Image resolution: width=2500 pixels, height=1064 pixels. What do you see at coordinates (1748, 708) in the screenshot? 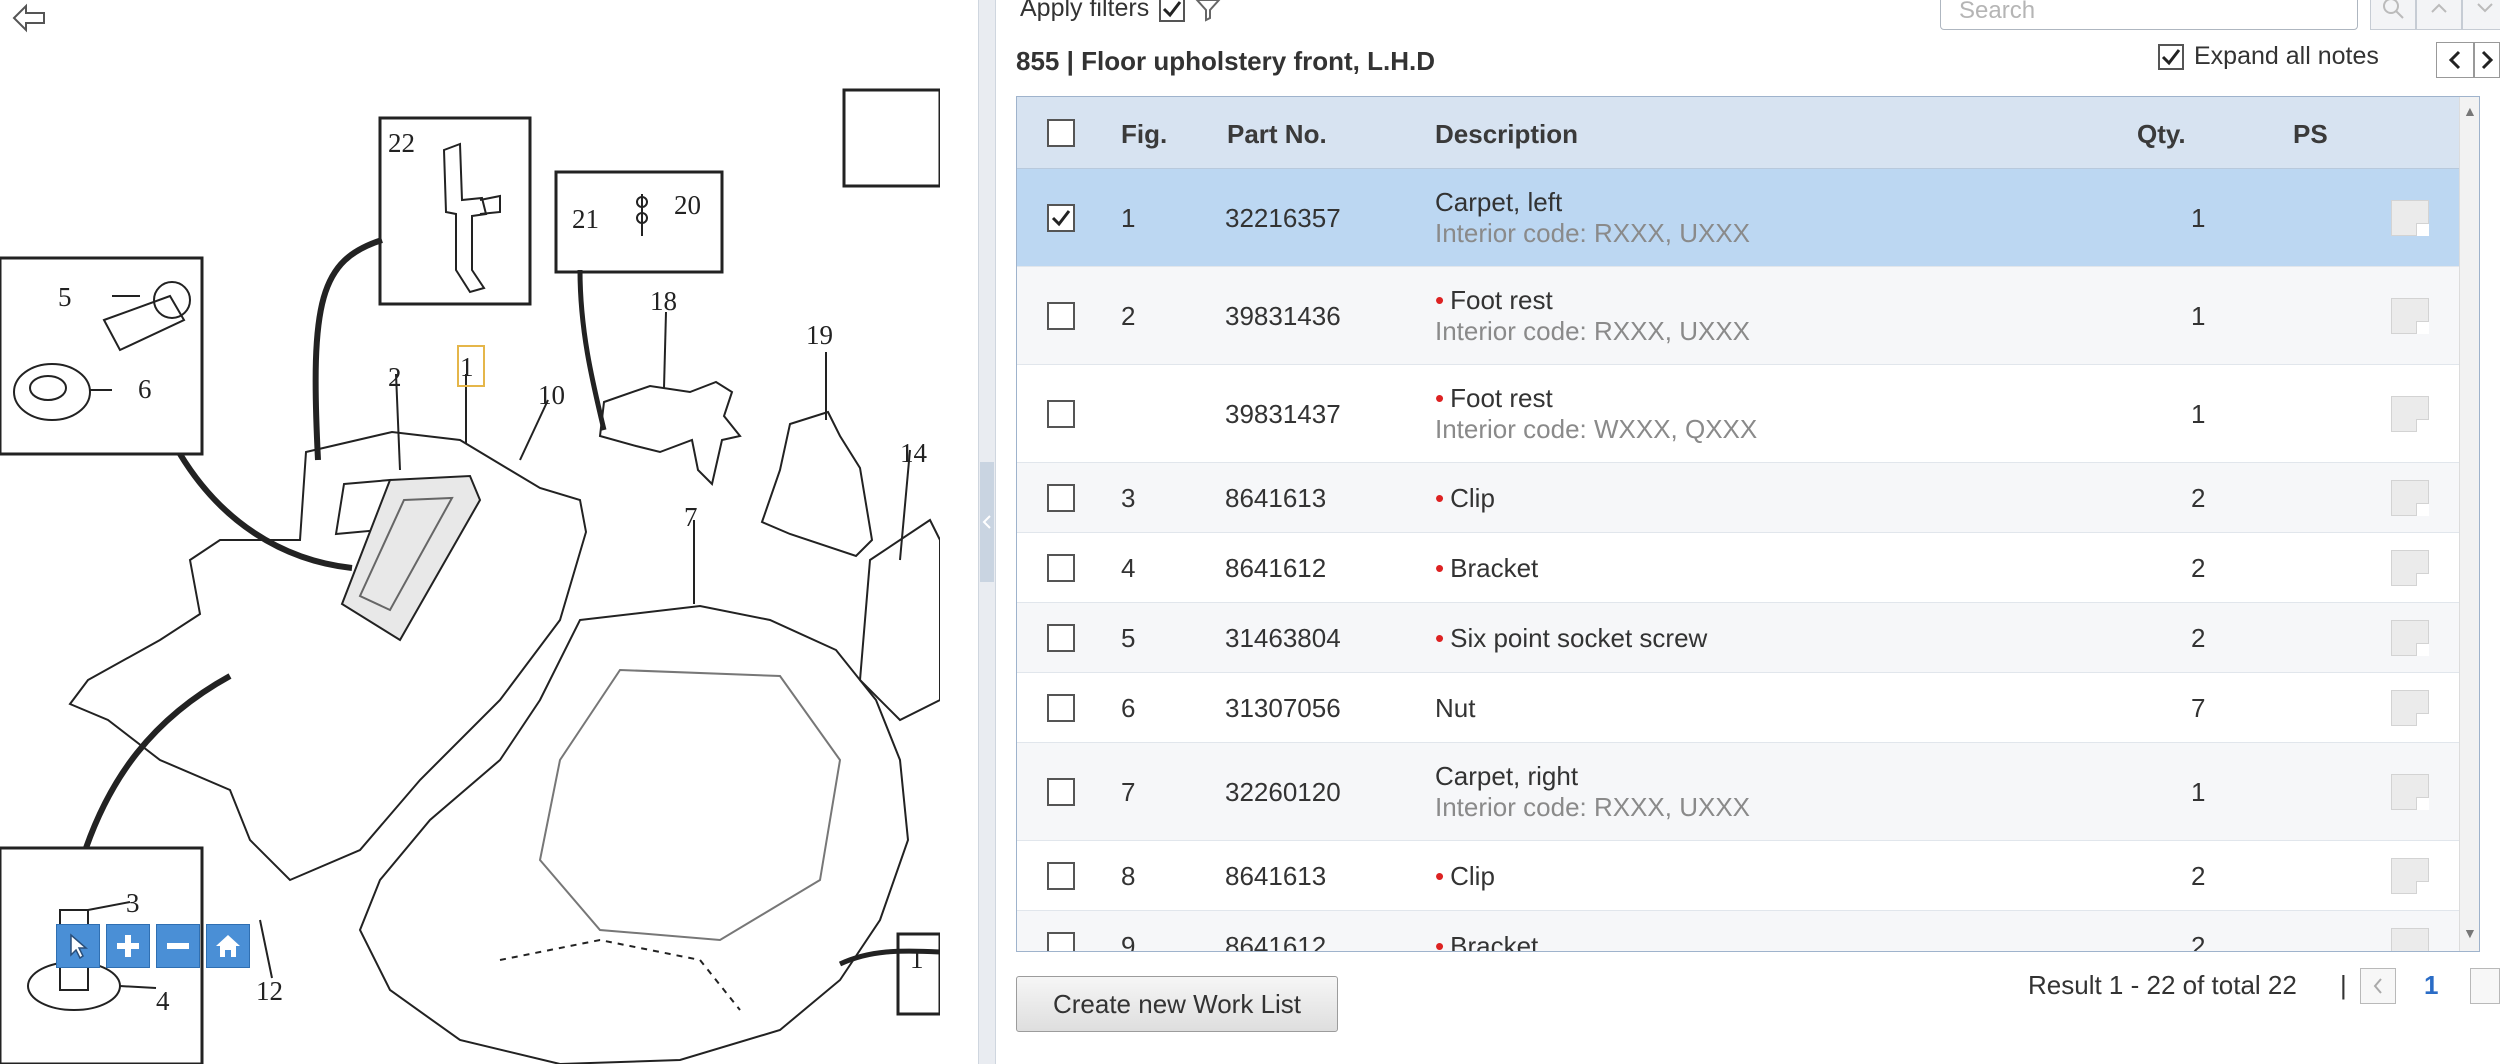
I see `table-row: 6 31307056 Nut 7` at bounding box center [1748, 708].